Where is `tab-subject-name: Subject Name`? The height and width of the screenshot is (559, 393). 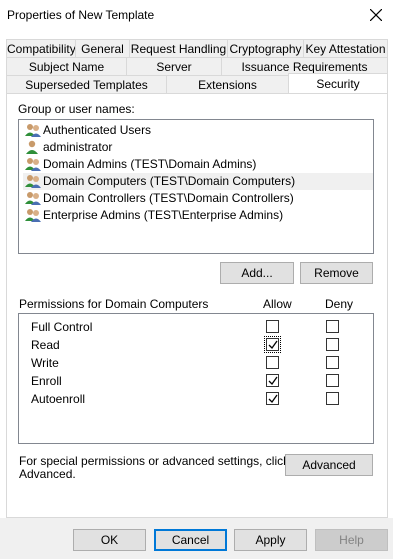
tab-subject-name: Subject Name is located at coordinates (66, 66).